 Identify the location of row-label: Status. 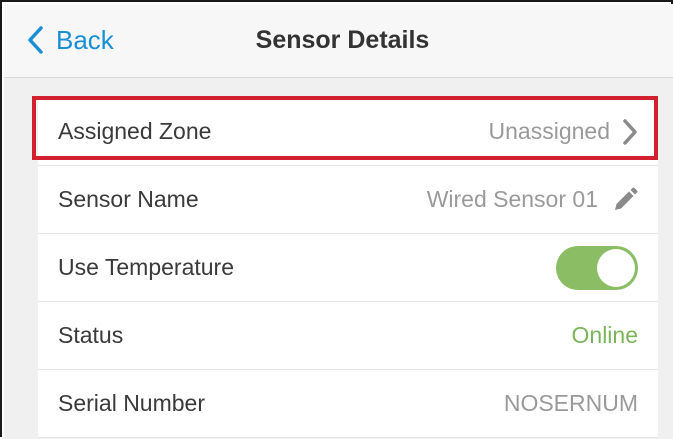
(91, 335).